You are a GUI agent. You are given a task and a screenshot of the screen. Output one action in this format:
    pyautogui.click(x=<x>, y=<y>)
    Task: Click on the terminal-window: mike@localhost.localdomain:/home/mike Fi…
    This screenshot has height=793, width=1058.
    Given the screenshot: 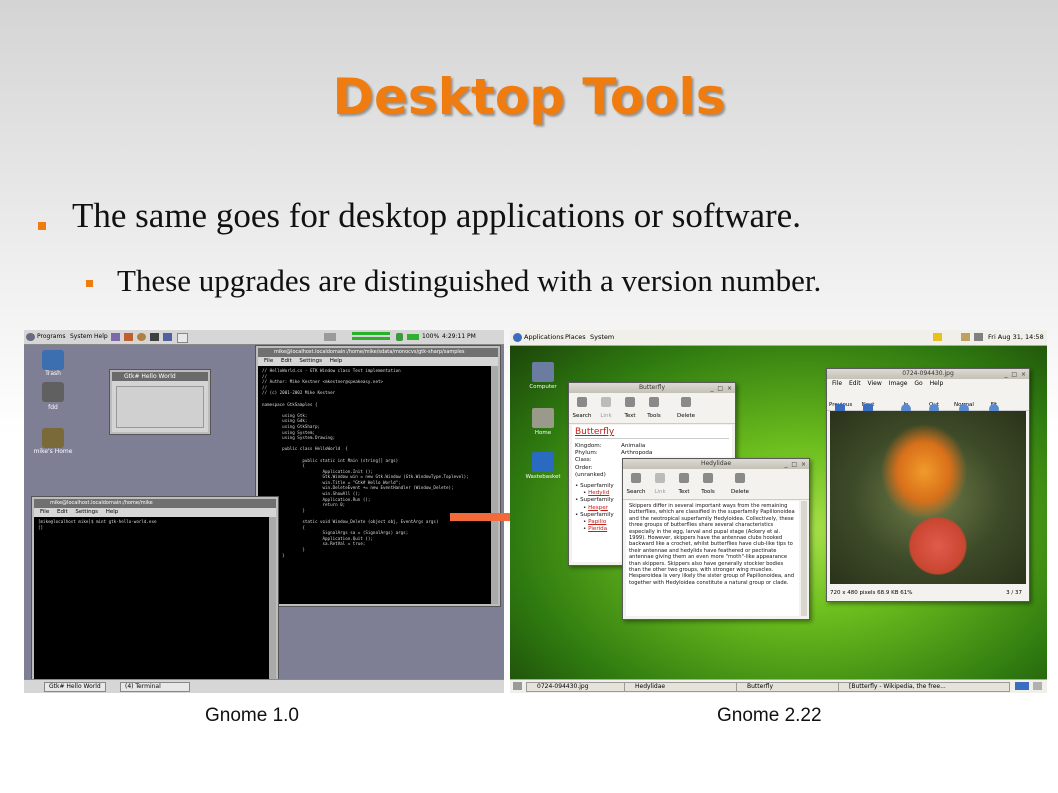 What is the action you would take?
    pyautogui.click(x=155, y=590)
    